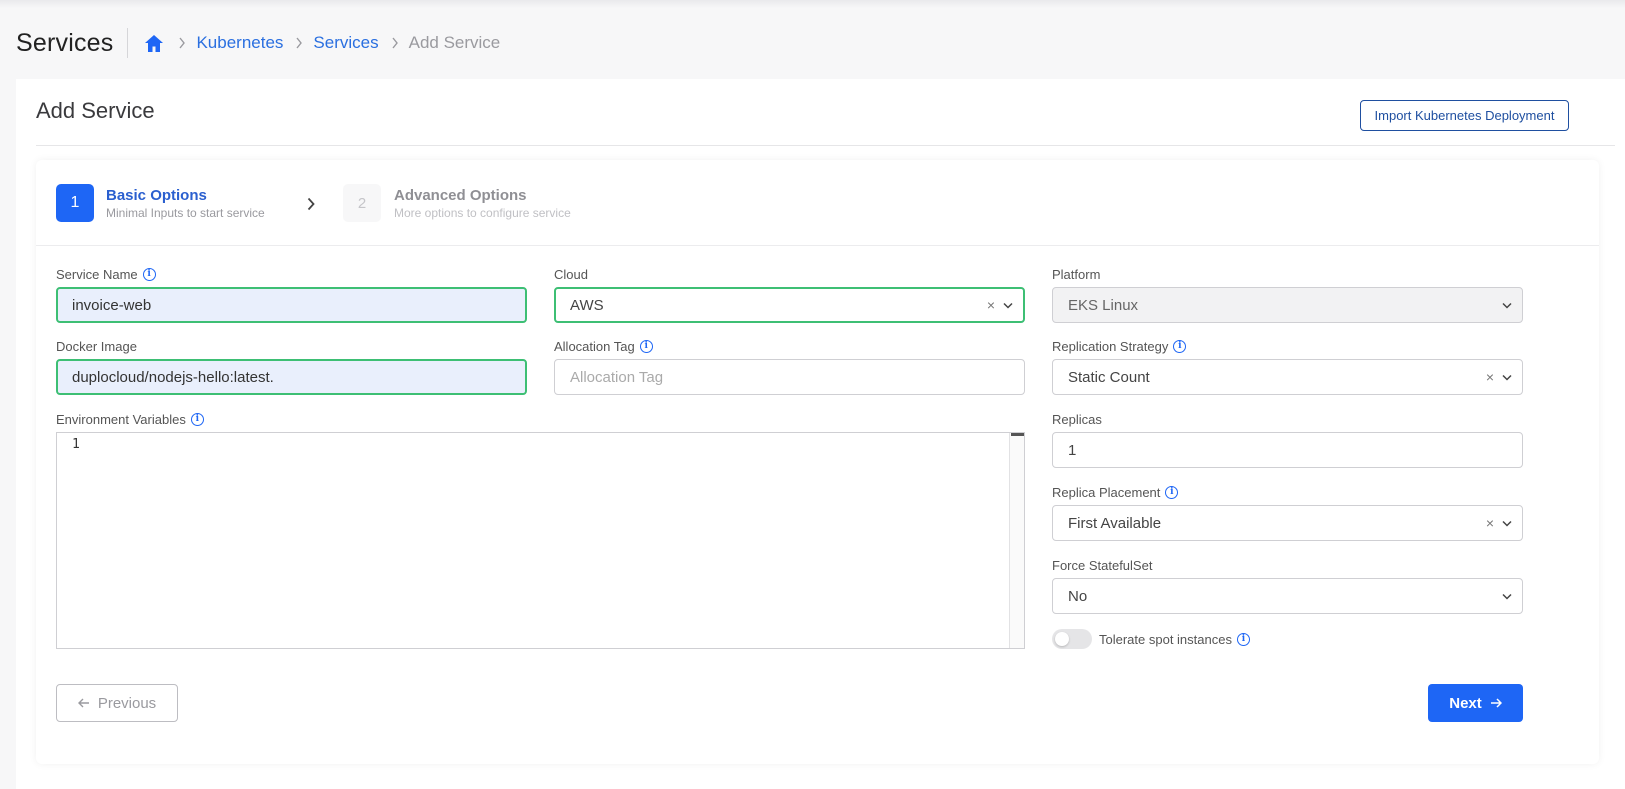 The height and width of the screenshot is (789, 1625). Describe the element at coordinates (117, 703) in the screenshot. I see `previous-button: Previous` at that location.